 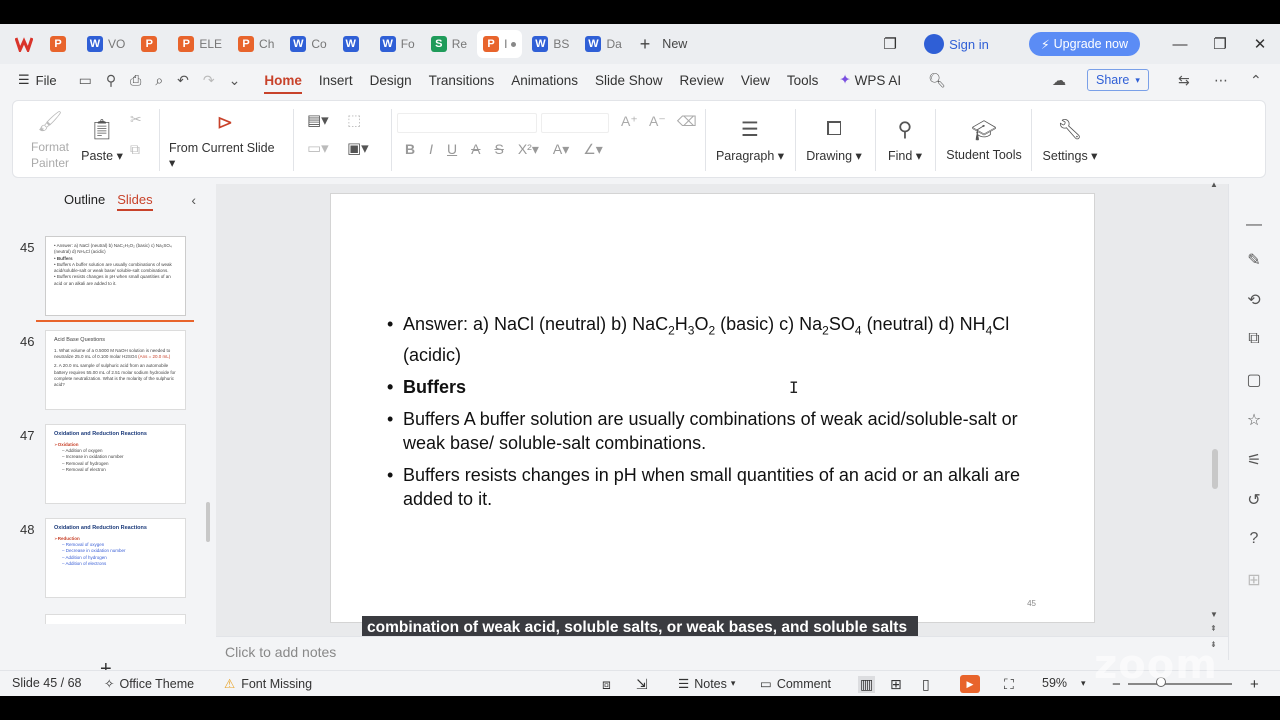 I want to click on restore-button: ❐, so click(x=1220, y=44).